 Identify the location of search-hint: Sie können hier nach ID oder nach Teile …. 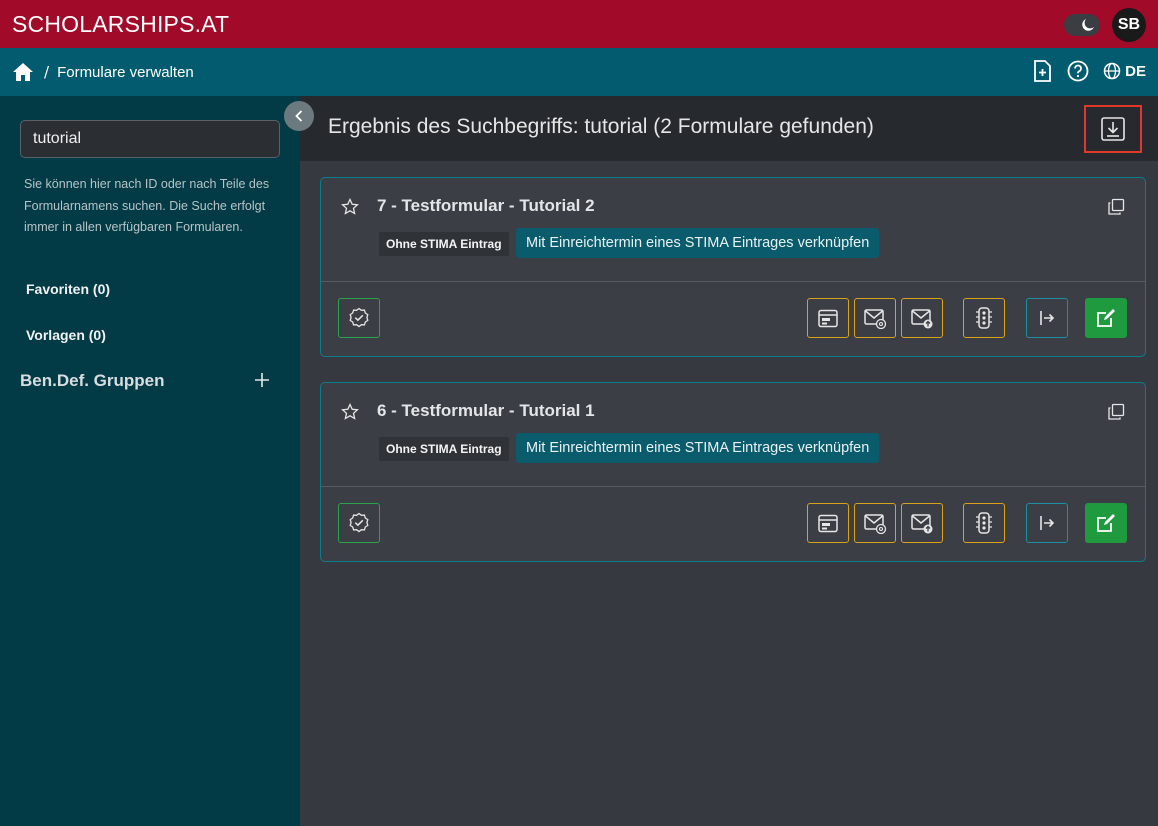
(147, 205).